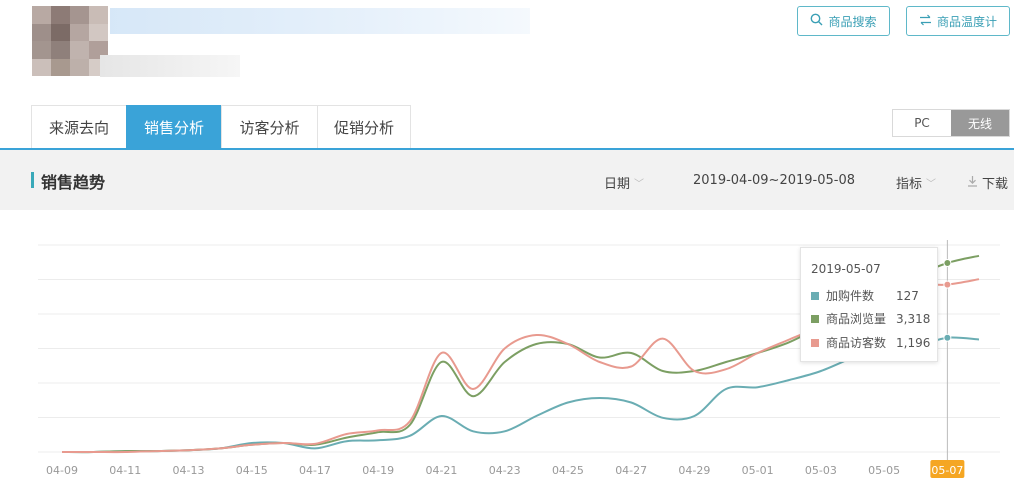  I want to click on x-tick-label: 04-15, so click(252, 470).